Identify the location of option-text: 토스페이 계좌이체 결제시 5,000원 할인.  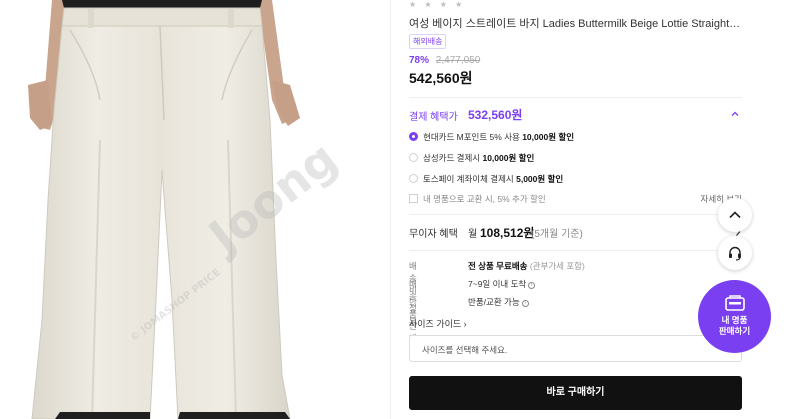
(493, 179).